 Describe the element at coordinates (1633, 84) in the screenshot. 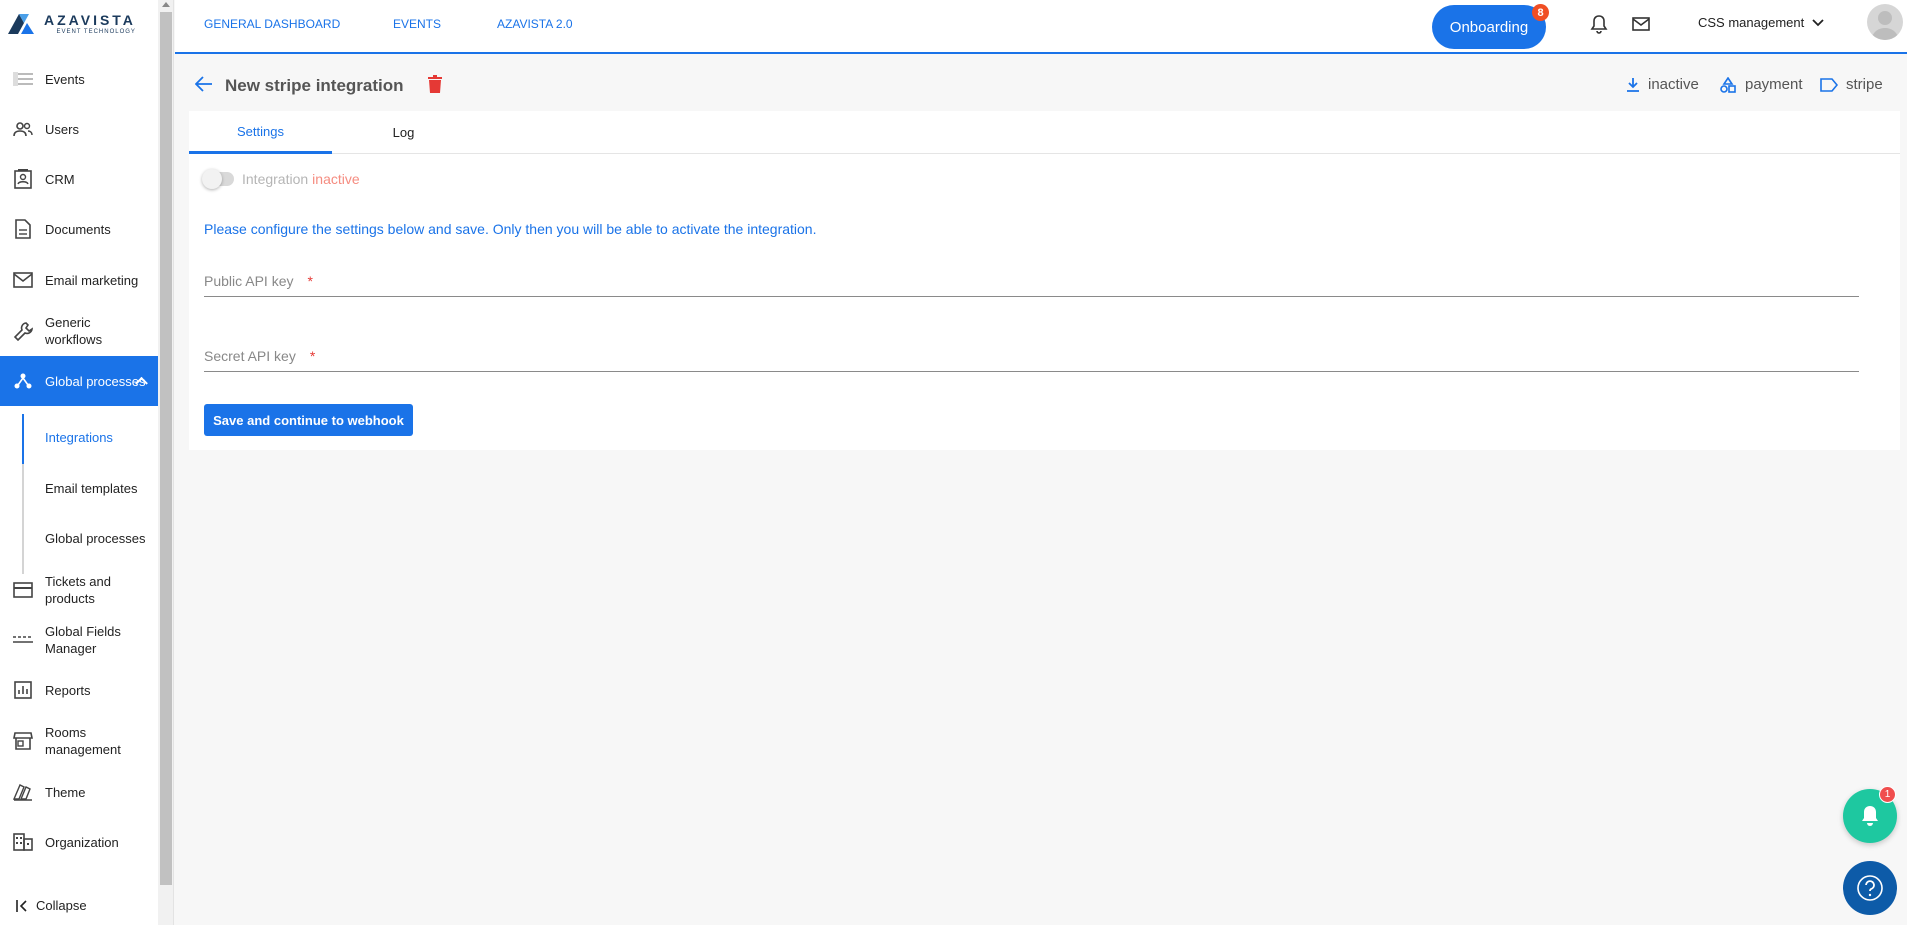

I see `download-icon` at that location.